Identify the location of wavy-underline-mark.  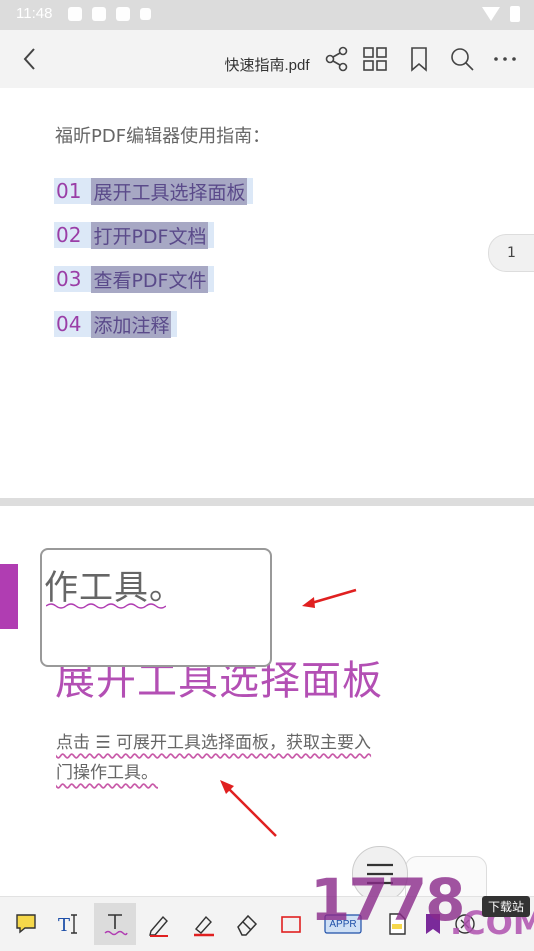
(106, 606).